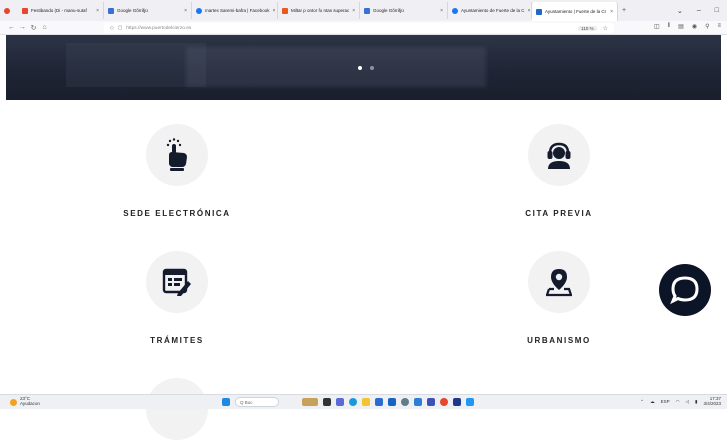  Describe the element at coordinates (470, 402) in the screenshot. I see `photos-icon` at that location.